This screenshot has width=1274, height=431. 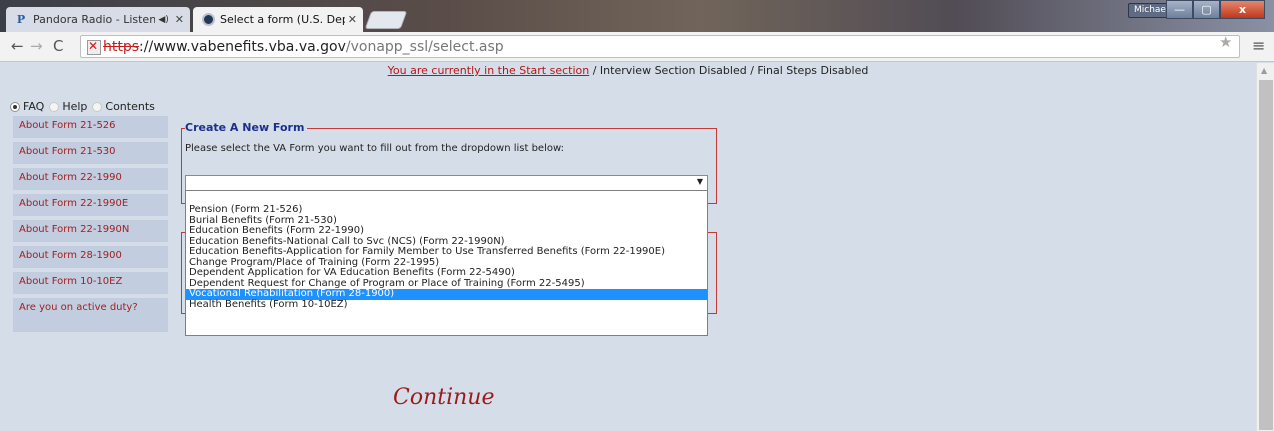 What do you see at coordinates (443, 397) in the screenshot?
I see `continue-button: Continue` at bounding box center [443, 397].